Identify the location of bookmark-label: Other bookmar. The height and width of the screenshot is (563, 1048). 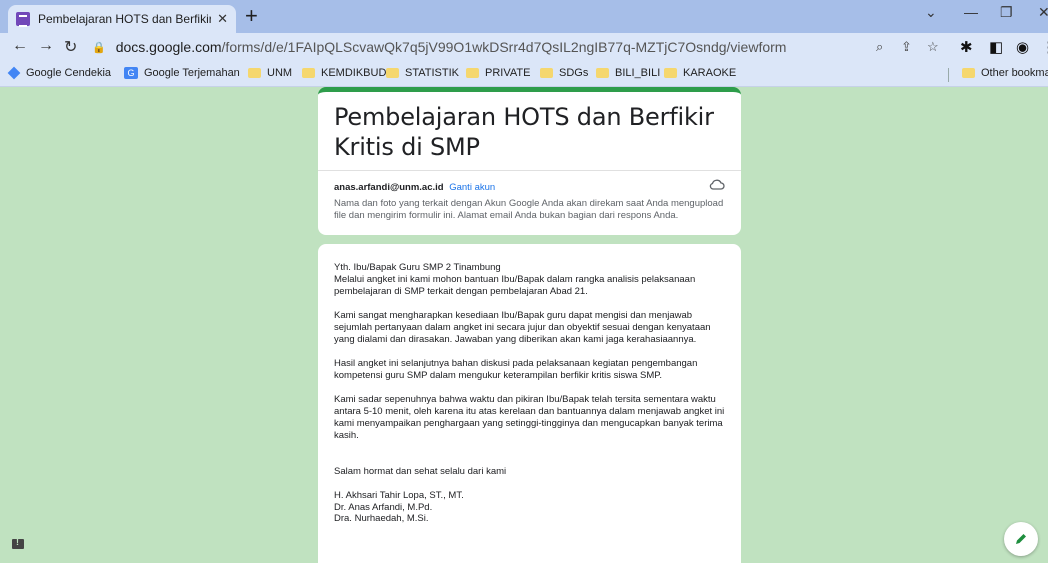
(1014, 73).